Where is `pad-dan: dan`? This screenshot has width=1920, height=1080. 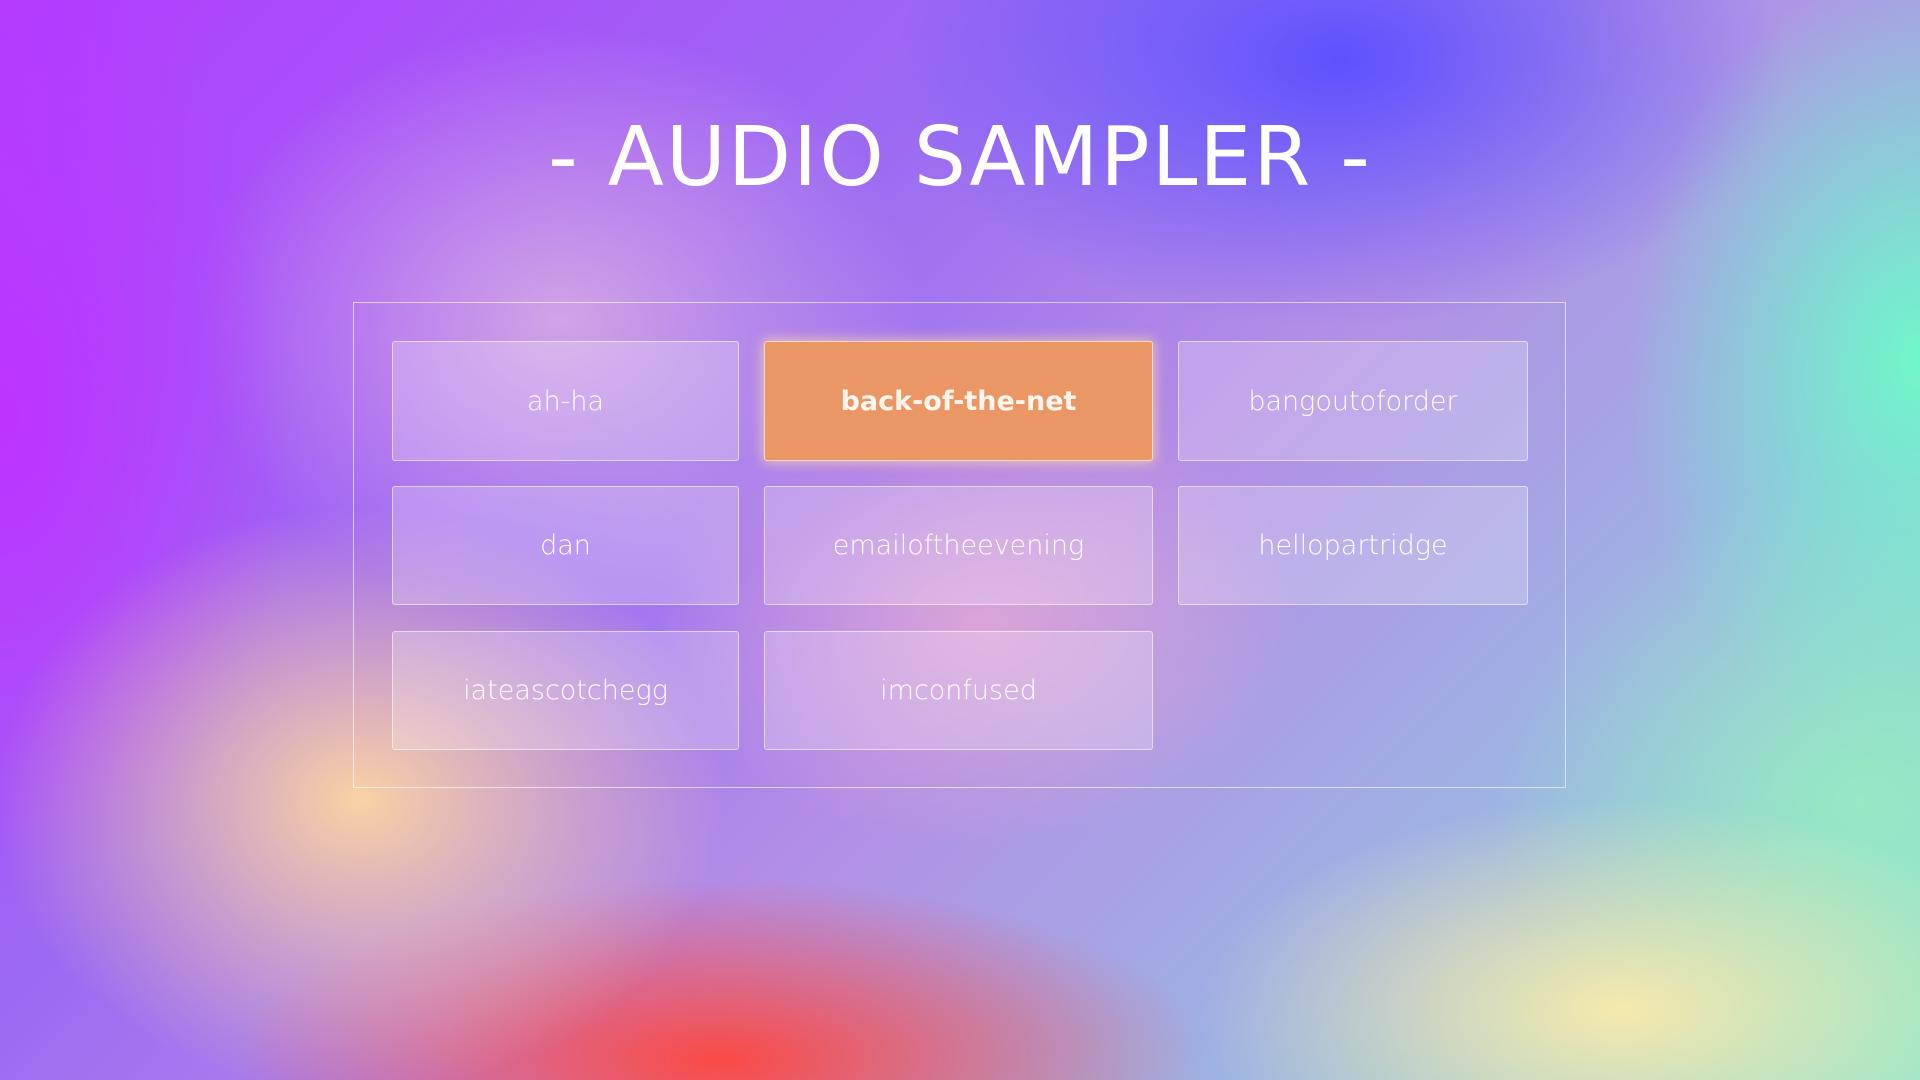 pad-dan: dan is located at coordinates (565, 545).